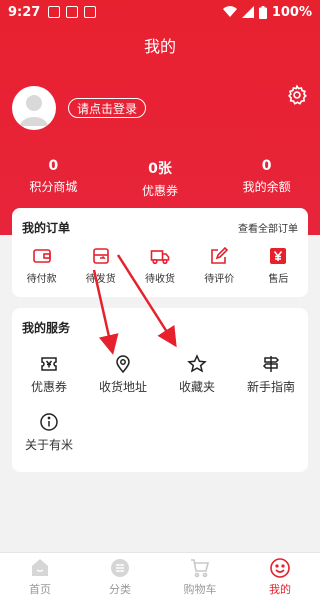 The image size is (320, 600). Describe the element at coordinates (271, 364) in the screenshot. I see `signpost-icon` at that location.